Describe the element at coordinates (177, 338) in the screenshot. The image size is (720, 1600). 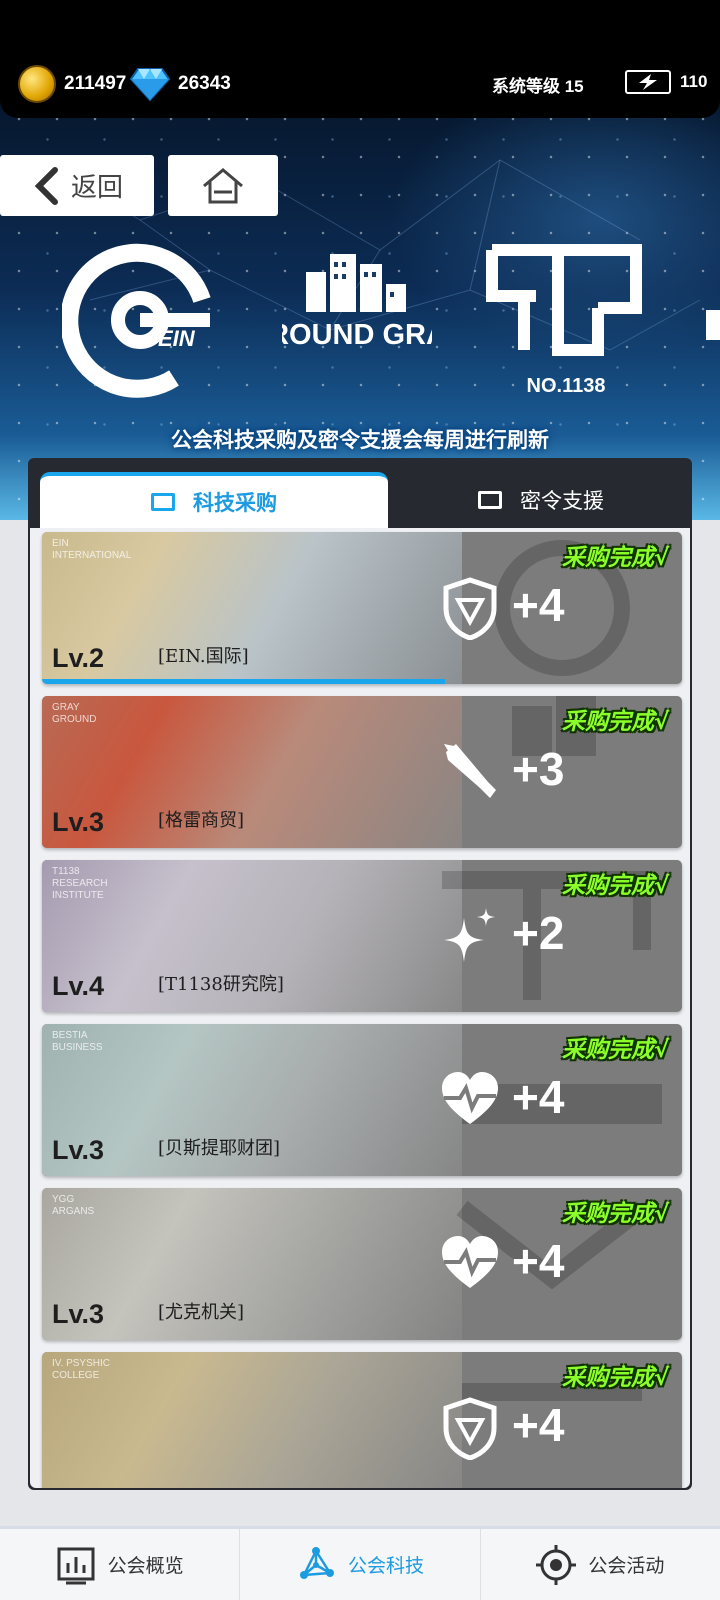
I see `ein-logo-text: EIN` at that location.